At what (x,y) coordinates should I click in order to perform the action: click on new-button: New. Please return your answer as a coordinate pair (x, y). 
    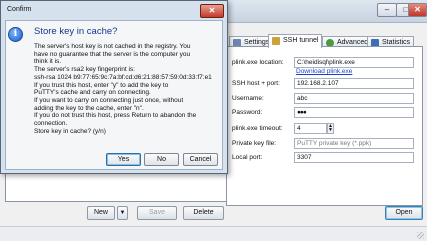
    Looking at the image, I should click on (101, 213).